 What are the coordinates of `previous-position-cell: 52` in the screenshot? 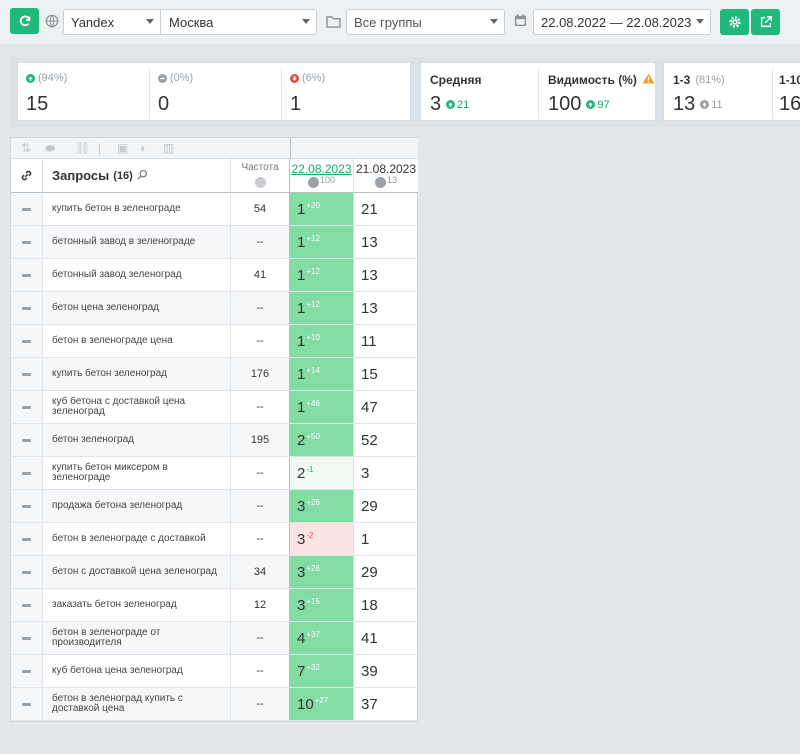 It's located at (386, 440).